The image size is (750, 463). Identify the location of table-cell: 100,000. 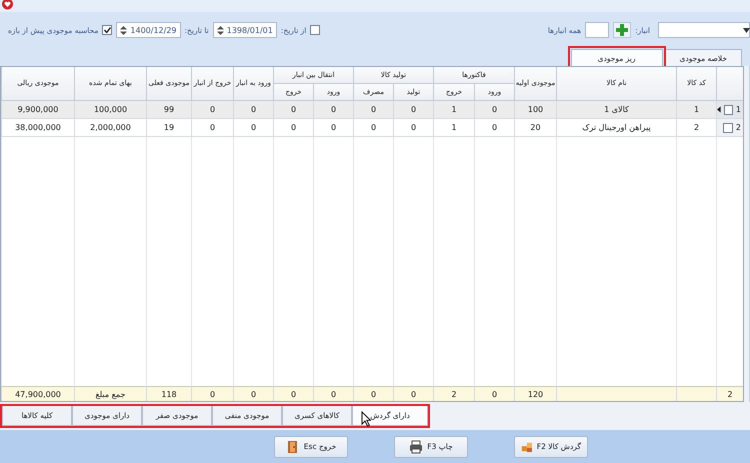
(110, 110).